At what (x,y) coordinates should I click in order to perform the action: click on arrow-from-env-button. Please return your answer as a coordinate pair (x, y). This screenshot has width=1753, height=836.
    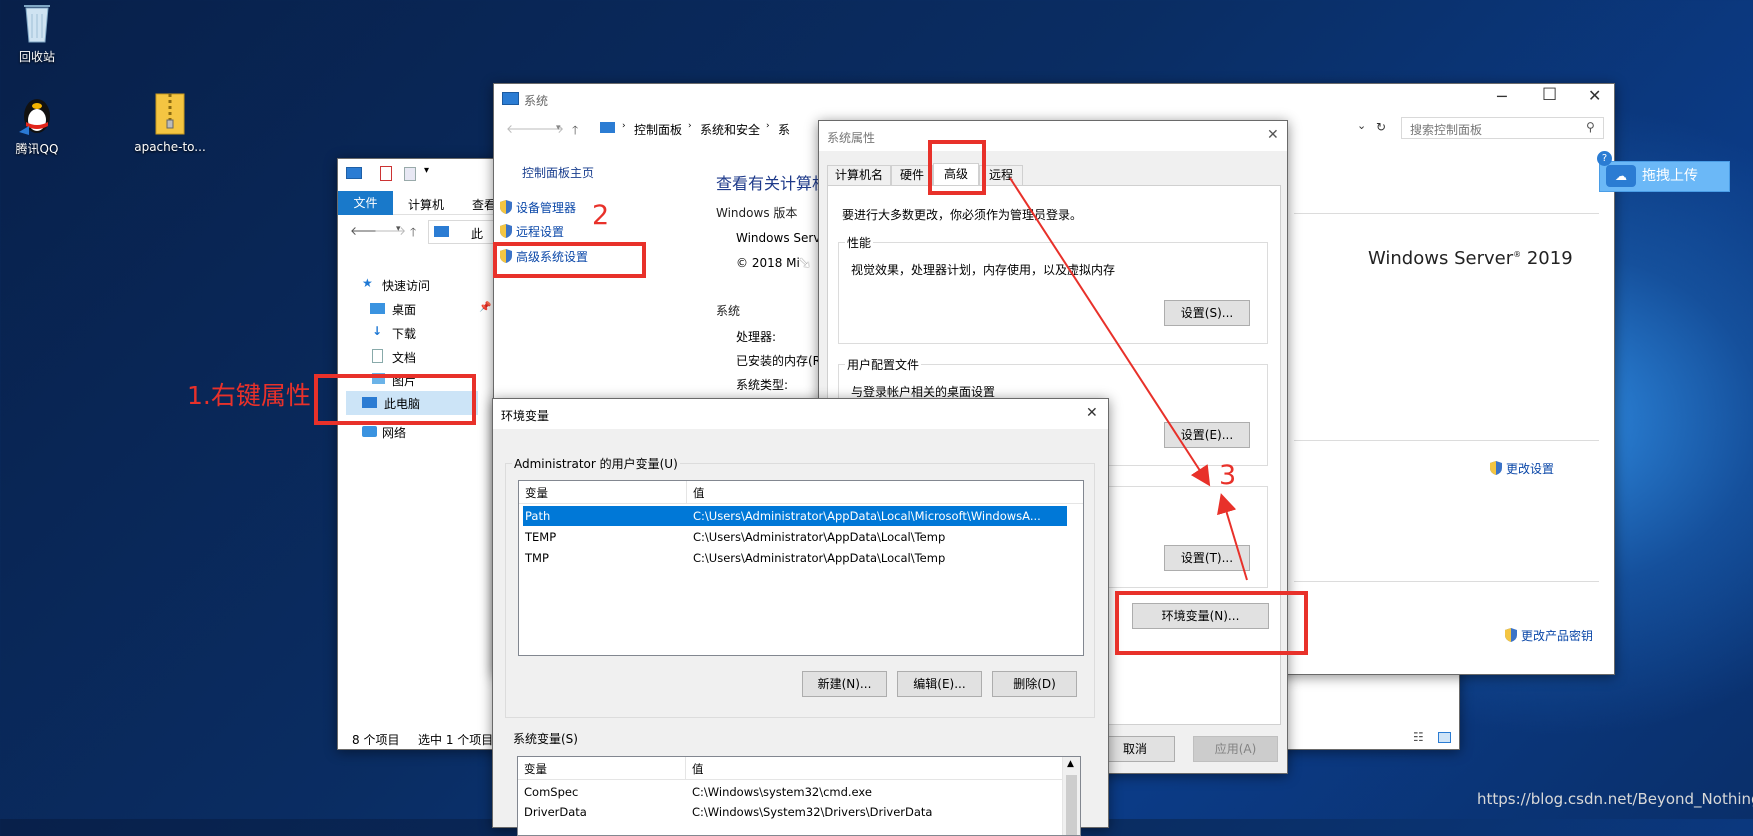
    Looking at the image, I should click on (1232, 537).